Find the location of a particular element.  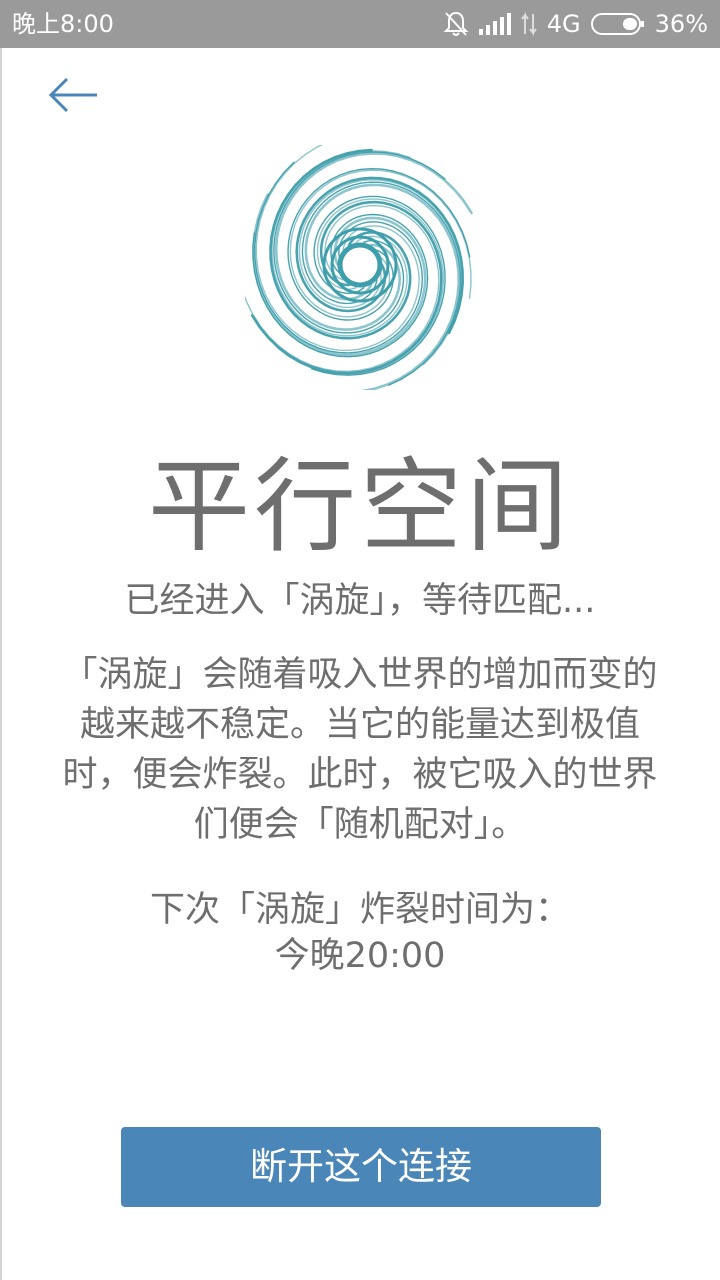

vortex-spiral-icon is located at coordinates (356, 267).